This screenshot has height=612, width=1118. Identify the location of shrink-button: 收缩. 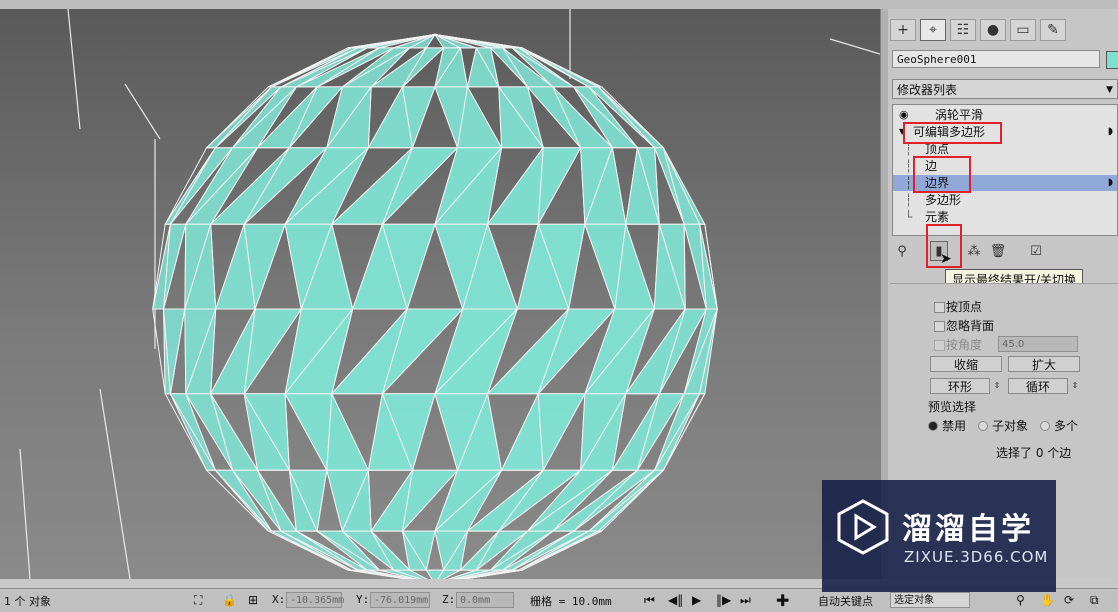
(966, 364).